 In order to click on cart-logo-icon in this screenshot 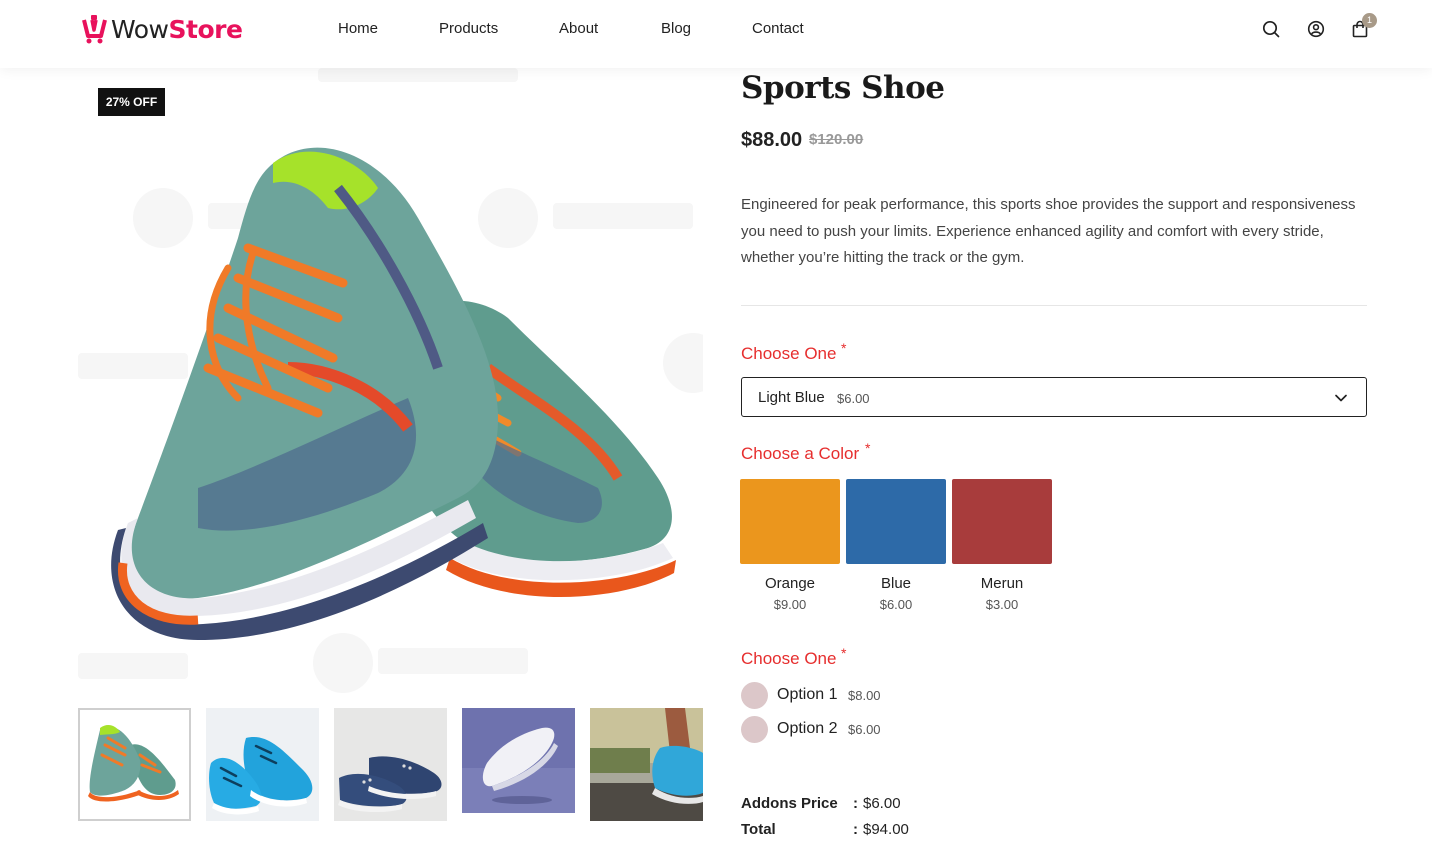, I will do `click(94, 29)`.